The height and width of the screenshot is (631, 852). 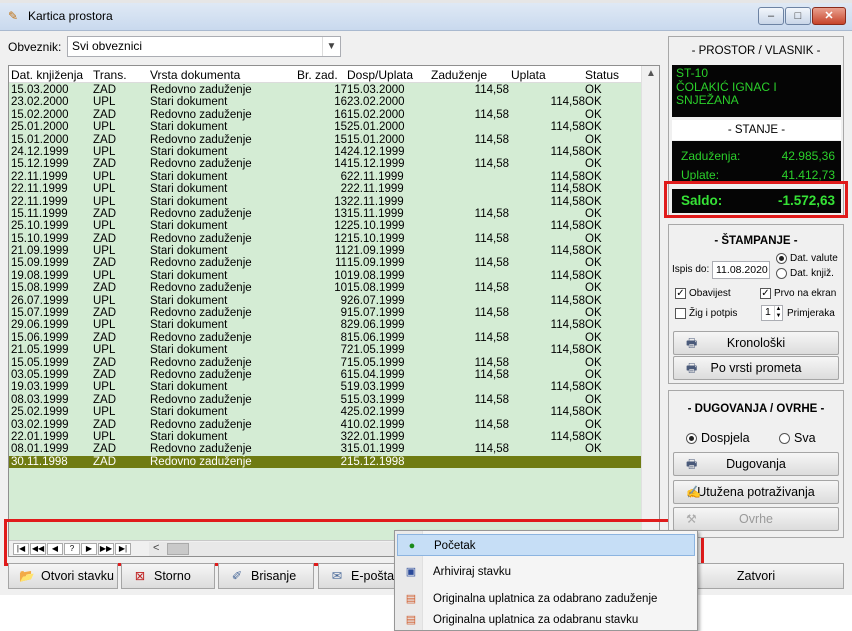 What do you see at coordinates (756, 130) in the screenshot?
I see `stanje-header: - STANJE -` at bounding box center [756, 130].